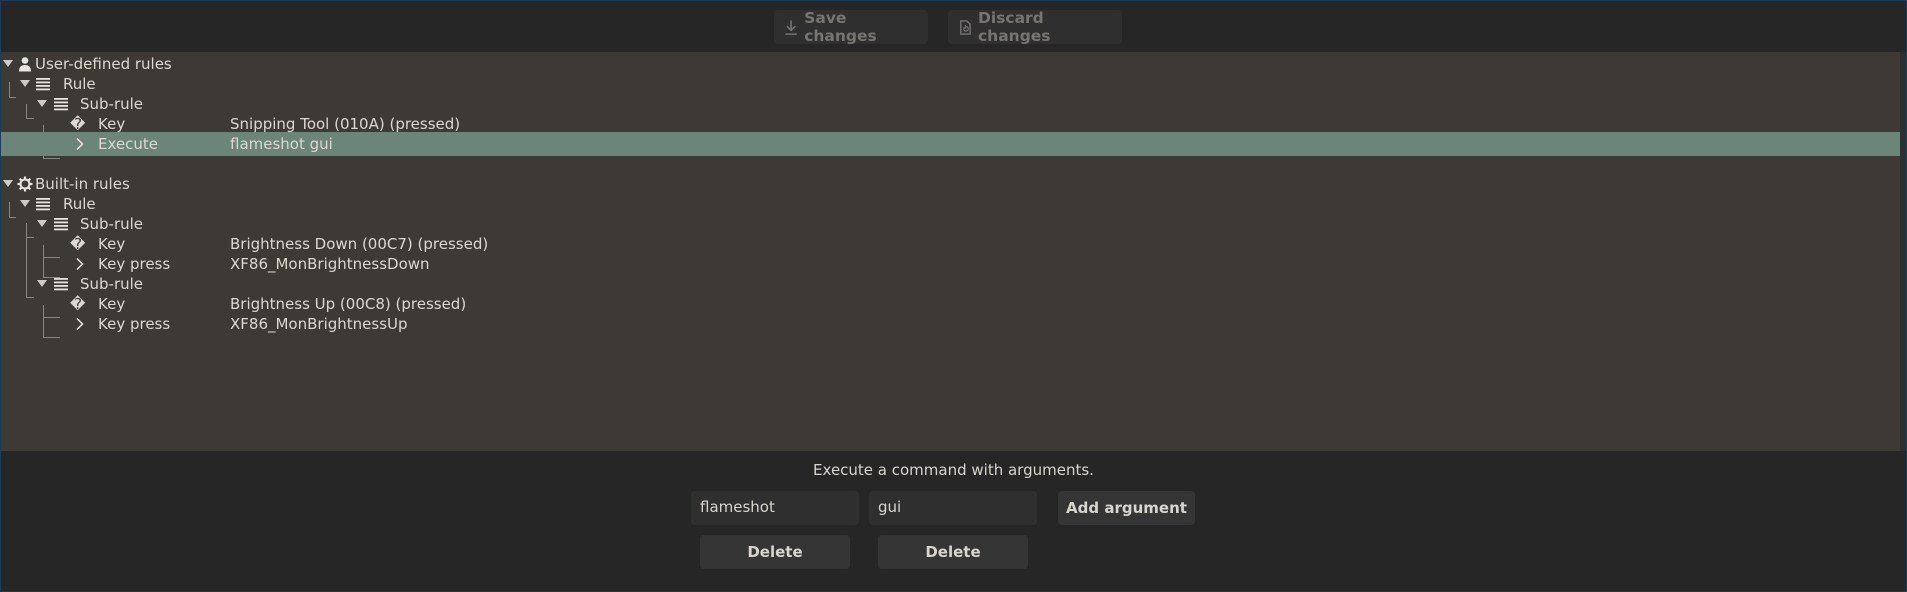 This screenshot has height=592, width=1907. I want to click on action-description: Execute a command with arguments., so click(953, 470).